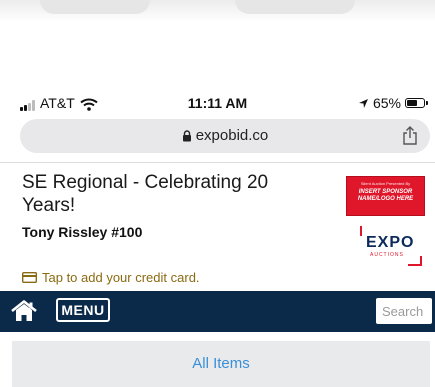  What do you see at coordinates (121, 277) in the screenshot?
I see `credit-card-label: Tap to add your credit card.` at bounding box center [121, 277].